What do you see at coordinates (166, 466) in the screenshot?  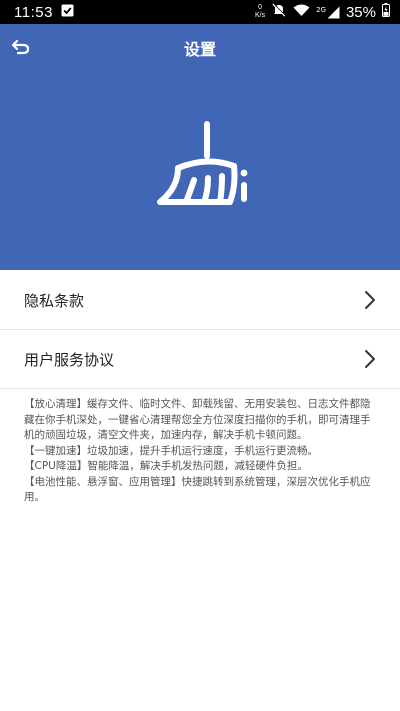 I see `description-paragraph: 【CPU降温】智能降温，解决手机发热问题，减轻硬件负担。` at bounding box center [166, 466].